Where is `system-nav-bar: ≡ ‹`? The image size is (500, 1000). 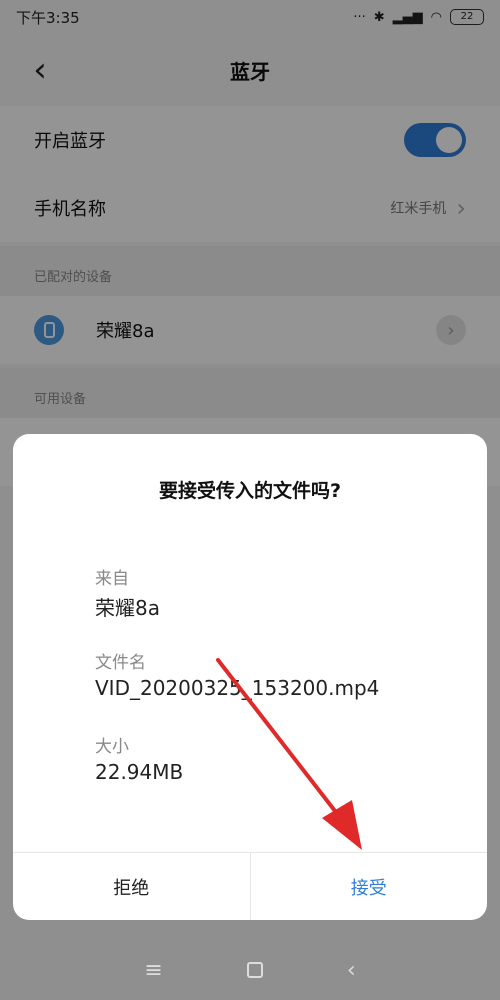
system-nav-bar: ≡ ‹ is located at coordinates (250, 970).